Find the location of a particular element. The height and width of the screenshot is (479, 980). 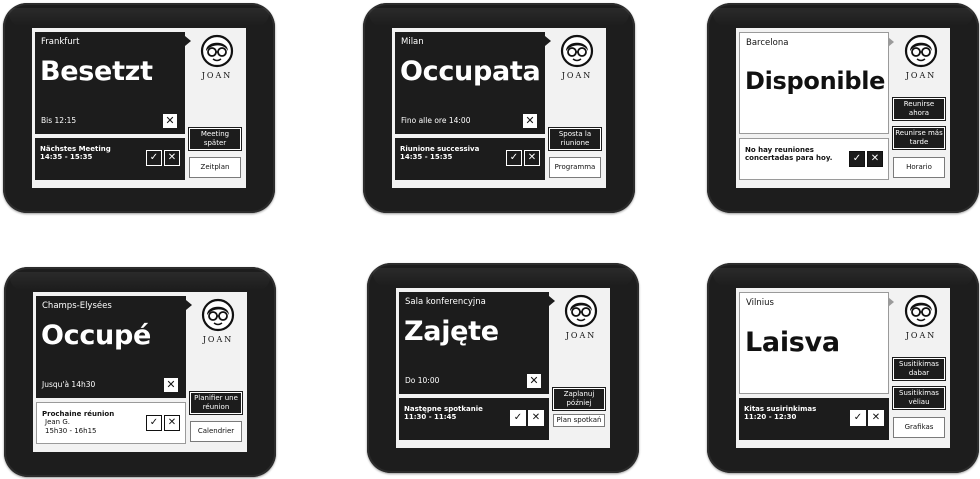

status-panel: Vilnius Laisva is located at coordinates (816, 343).